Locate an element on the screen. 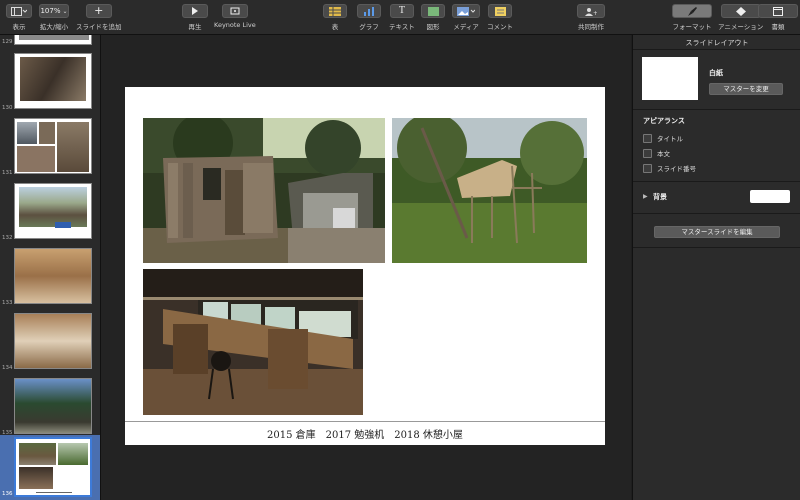 This screenshot has height=500, width=800. zoom-button: 107% ⌄ is located at coordinates (54, 11).